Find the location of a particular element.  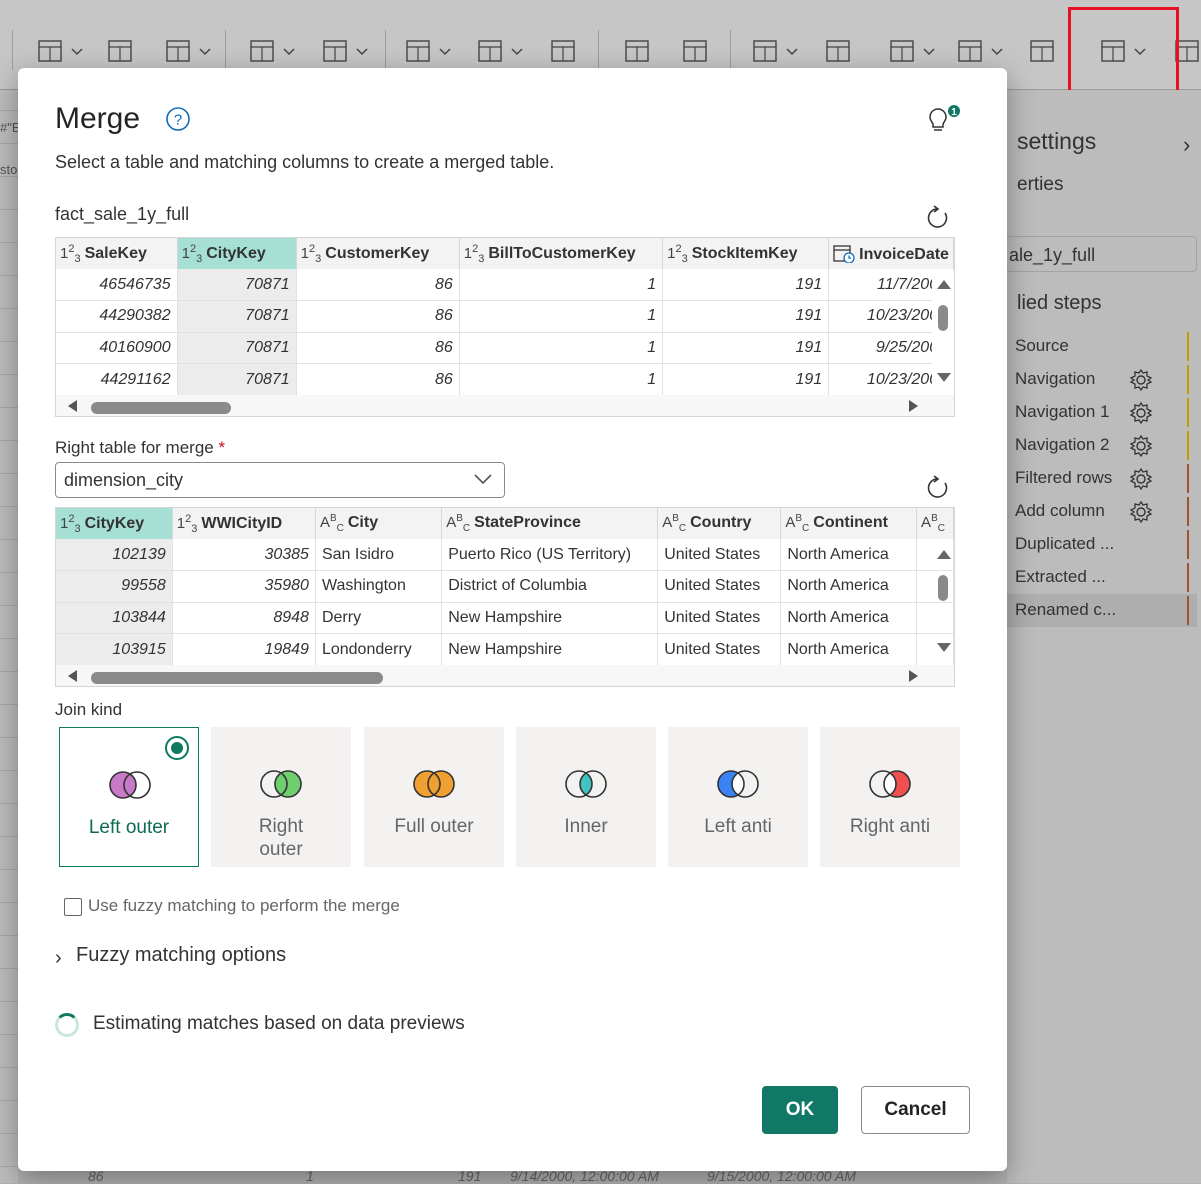

column-header: 123 SaleKey is located at coordinates (117, 253).